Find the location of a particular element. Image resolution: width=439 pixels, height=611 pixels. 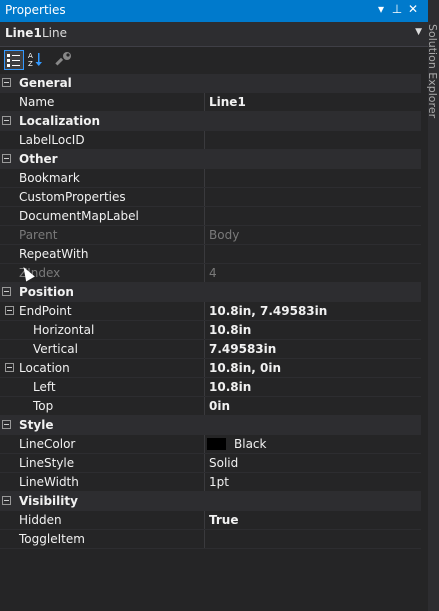

property-row-toggleitem: ToggleItem is located at coordinates (210, 539).